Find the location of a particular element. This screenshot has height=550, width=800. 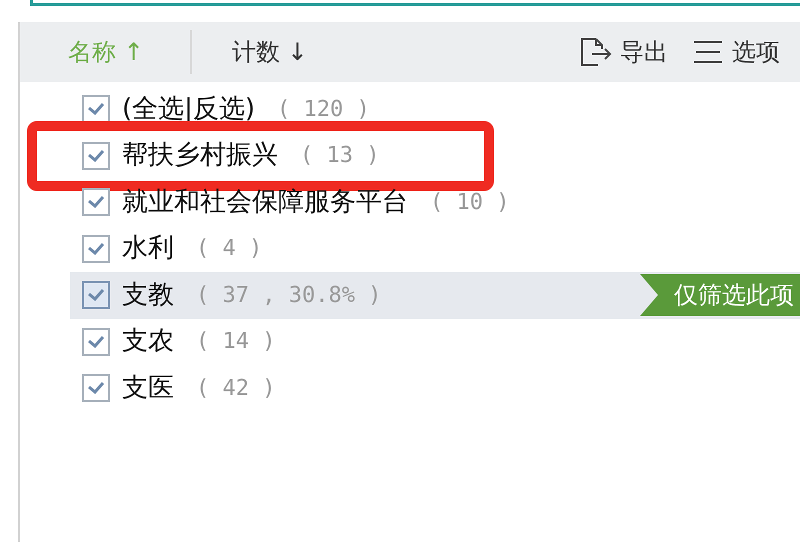

item-count: ( 4 ) is located at coordinates (229, 249).